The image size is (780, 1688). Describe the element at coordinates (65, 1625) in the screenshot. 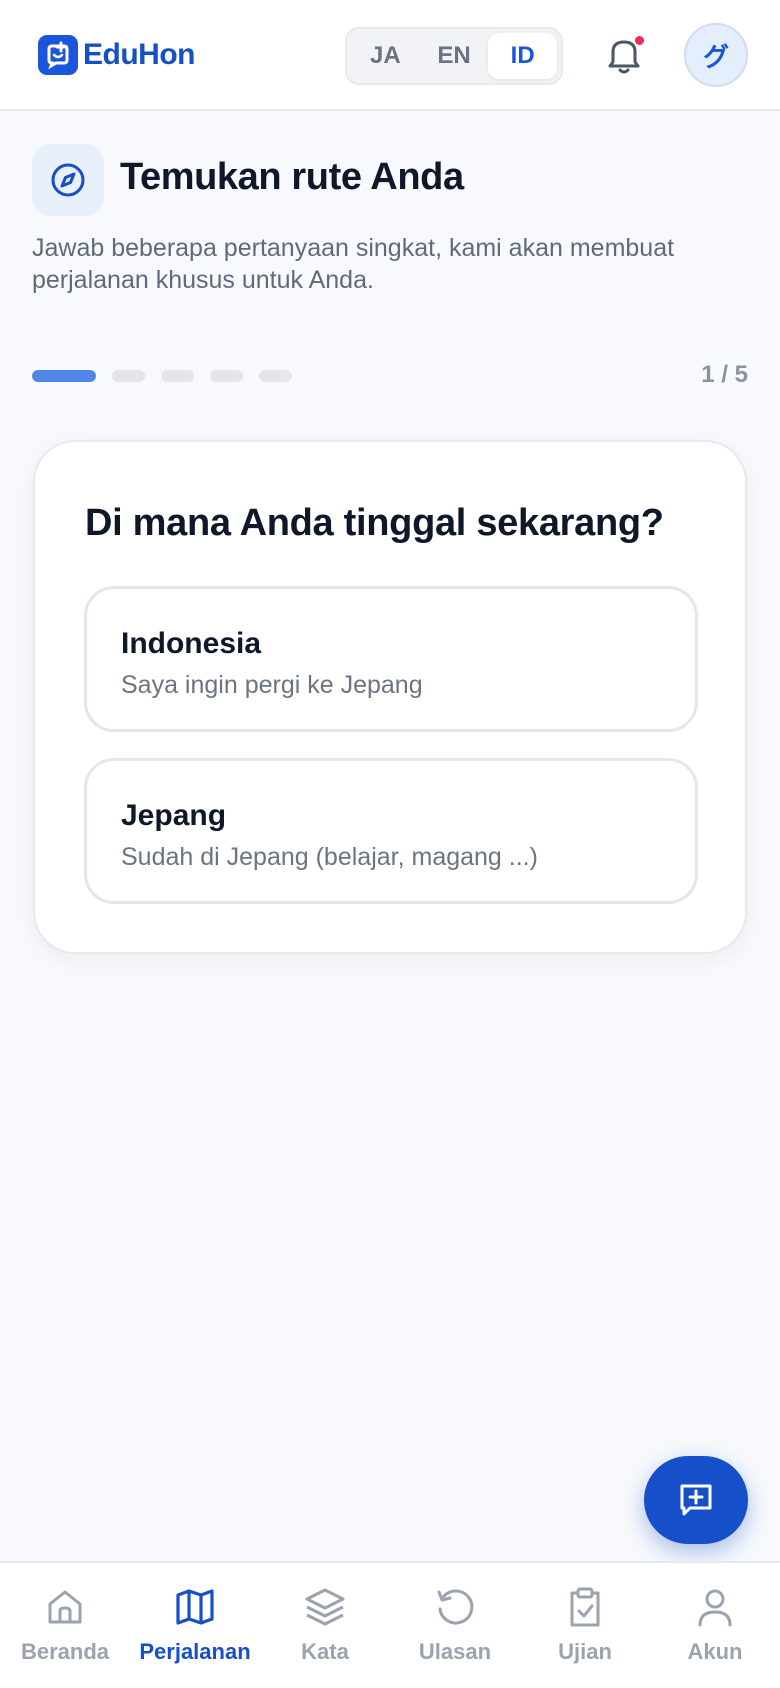

I see `nav-item-beranda: Beranda` at that location.